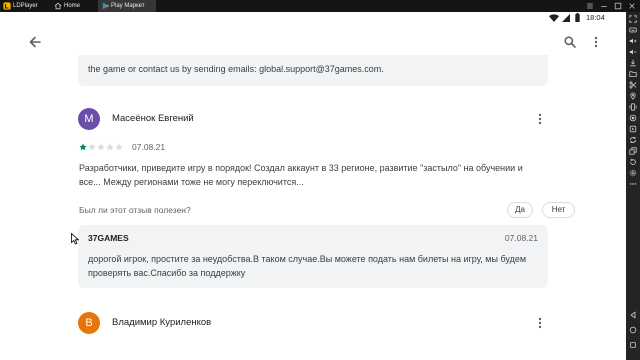  Describe the element at coordinates (106, 6) in the screenshot. I see `play-store-icon` at that location.